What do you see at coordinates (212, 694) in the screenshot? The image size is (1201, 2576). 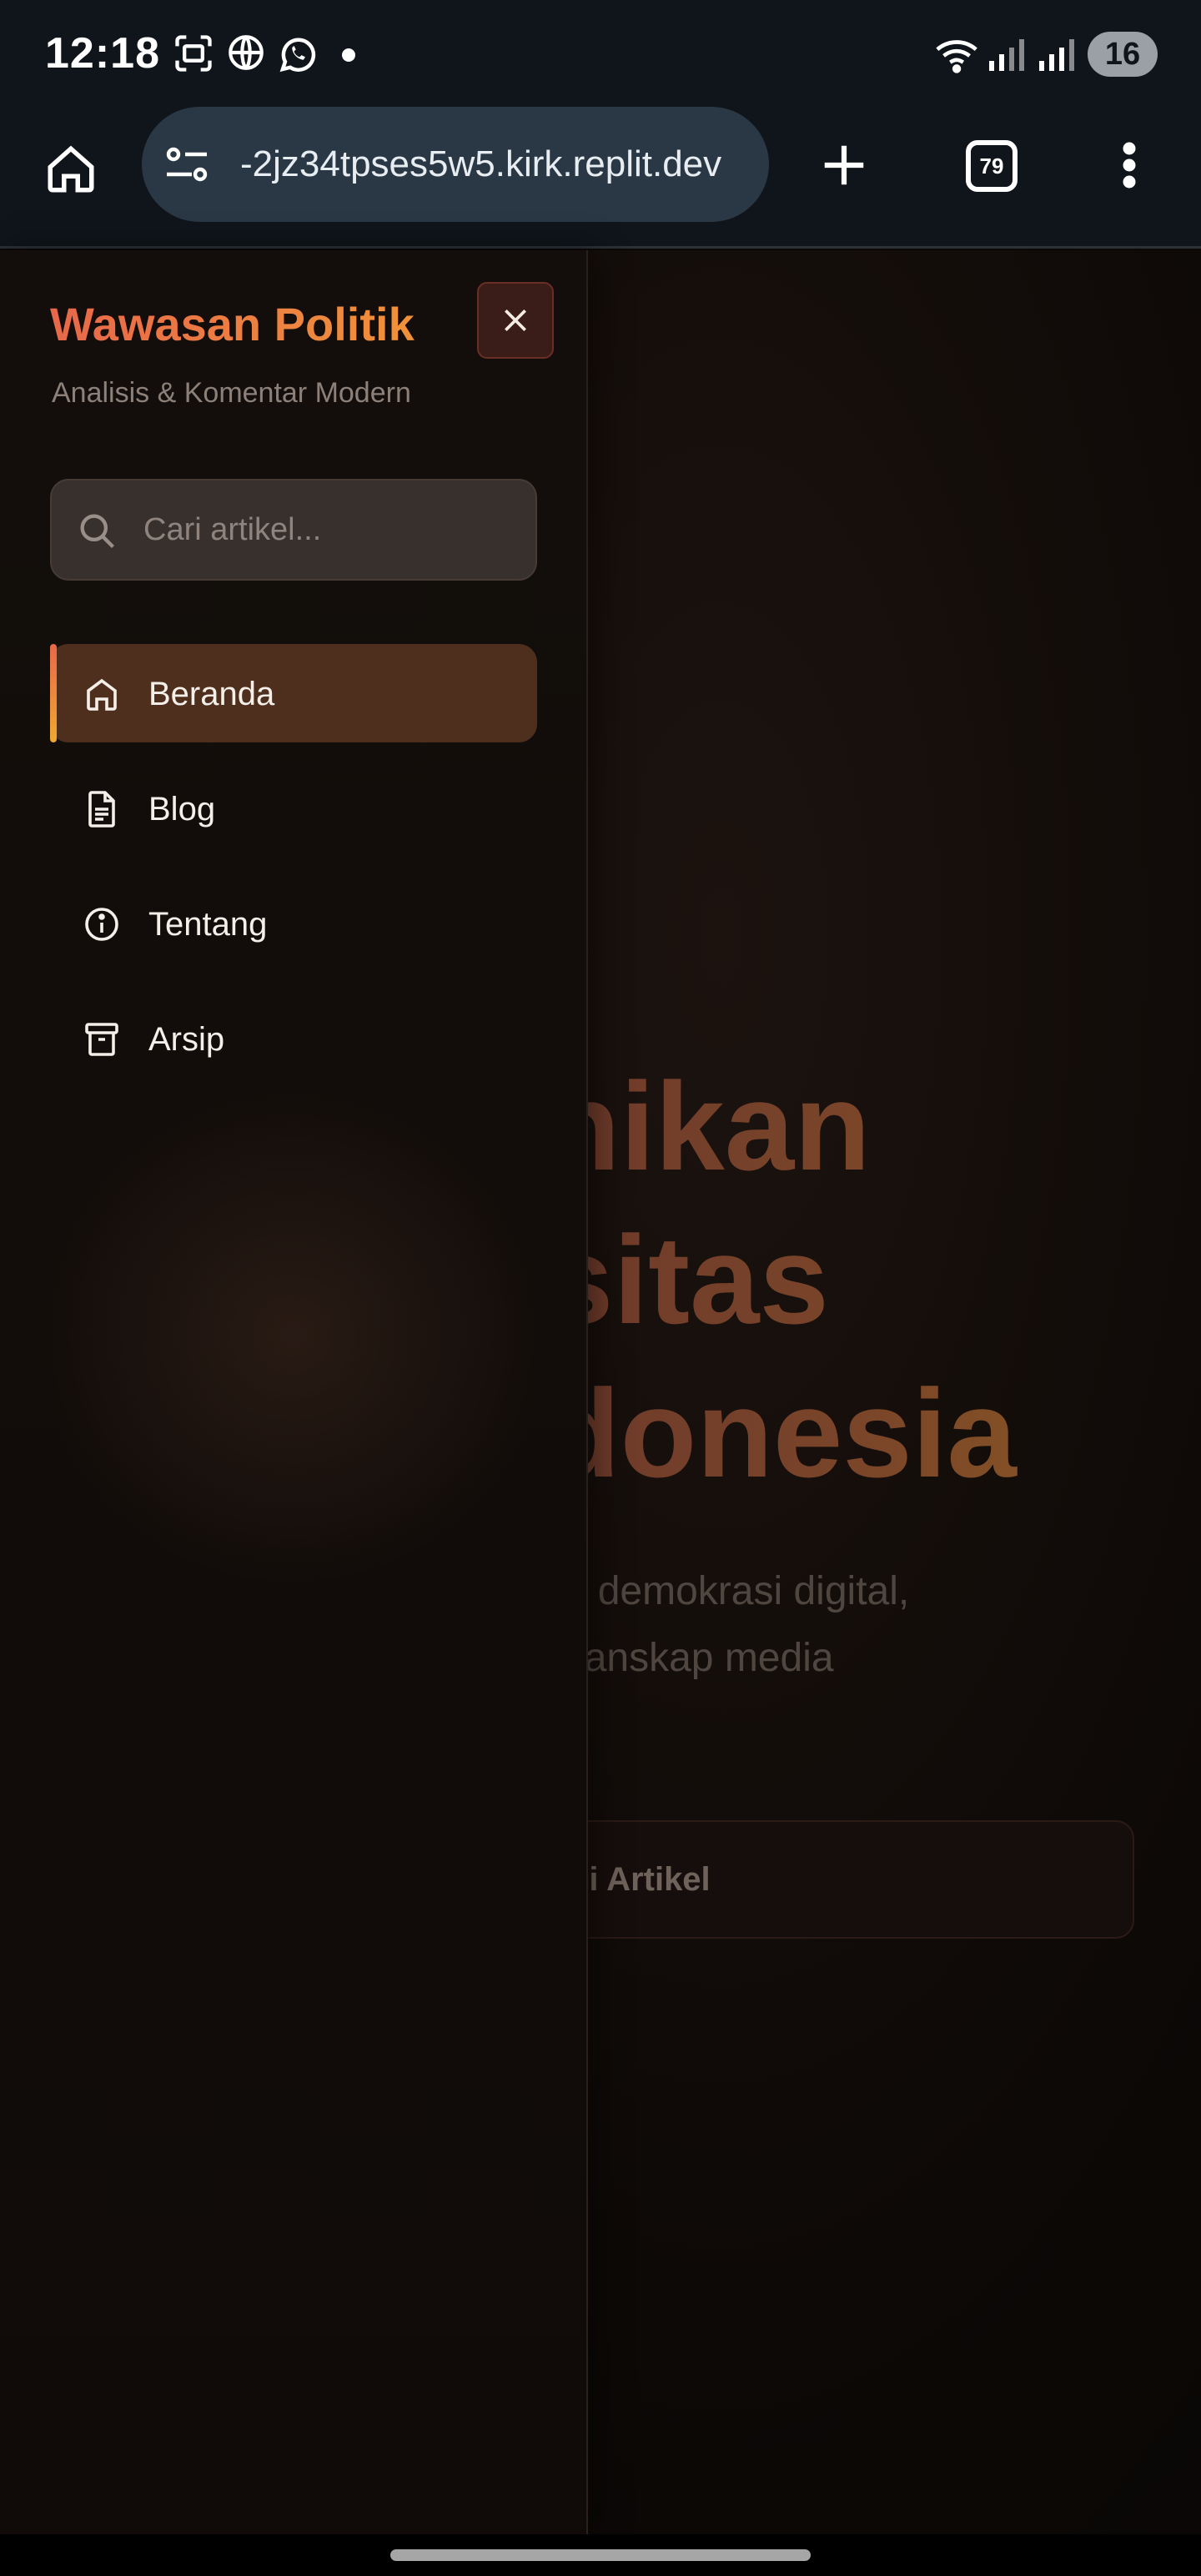 I see `nav-label: Beranda` at bounding box center [212, 694].